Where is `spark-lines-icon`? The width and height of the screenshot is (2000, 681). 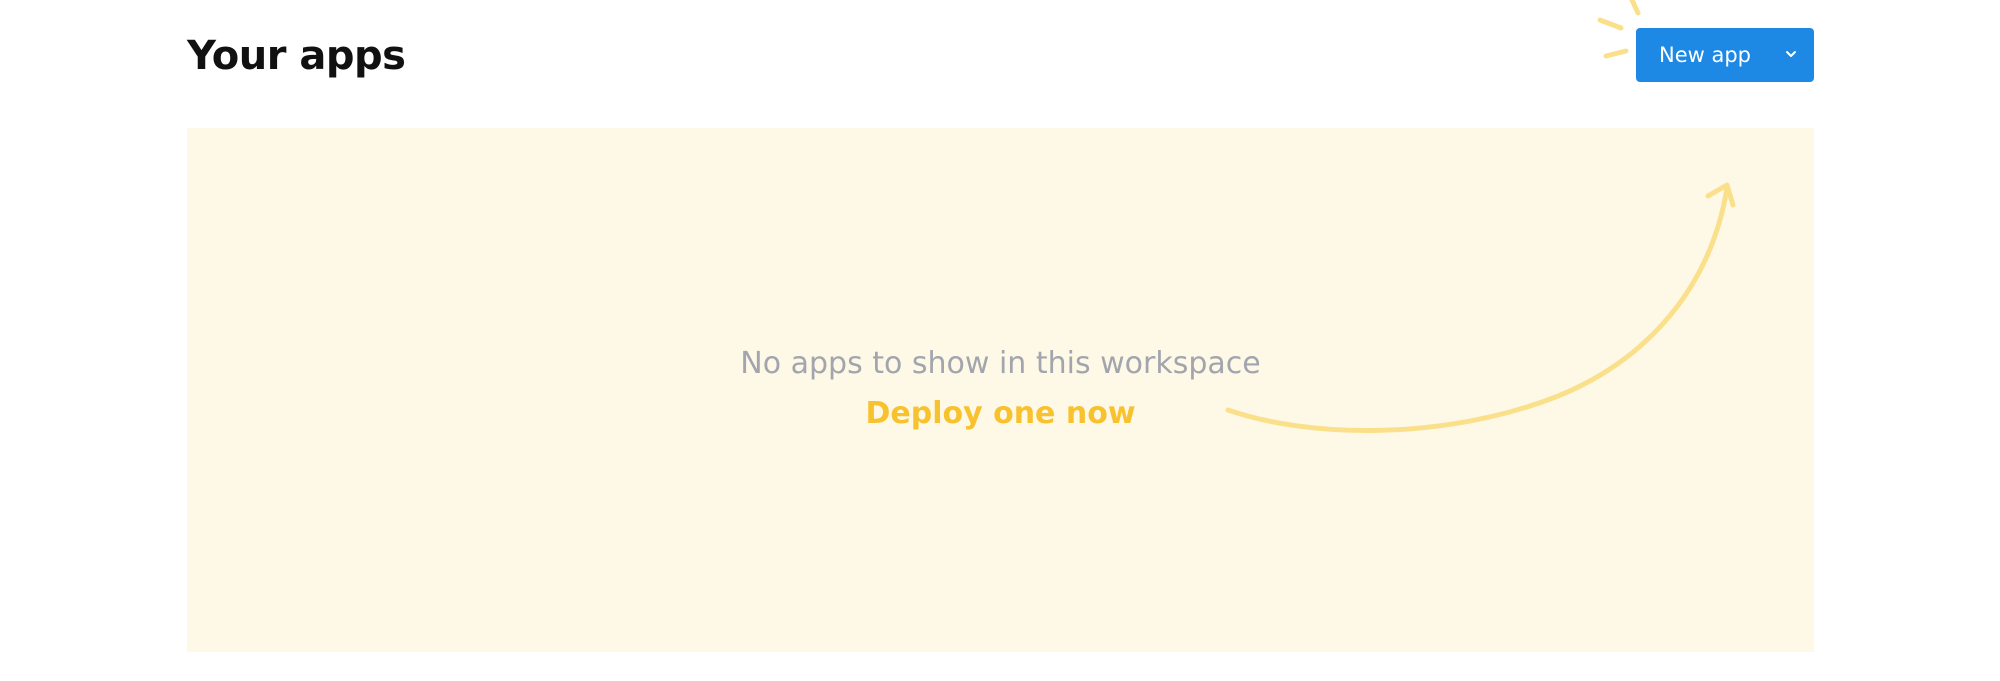 spark-lines-icon is located at coordinates (1619, 29).